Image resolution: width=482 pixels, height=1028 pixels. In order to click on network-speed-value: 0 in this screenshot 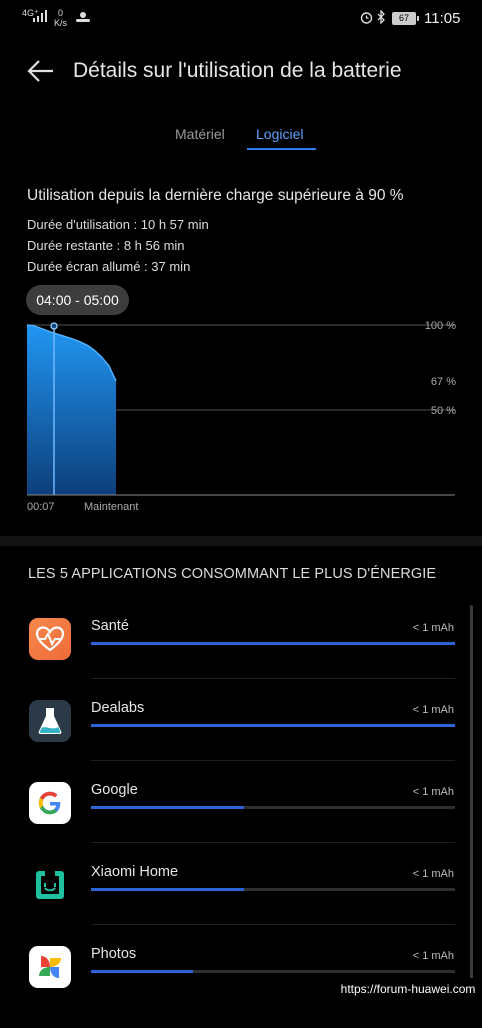, I will do `click(60, 13)`.